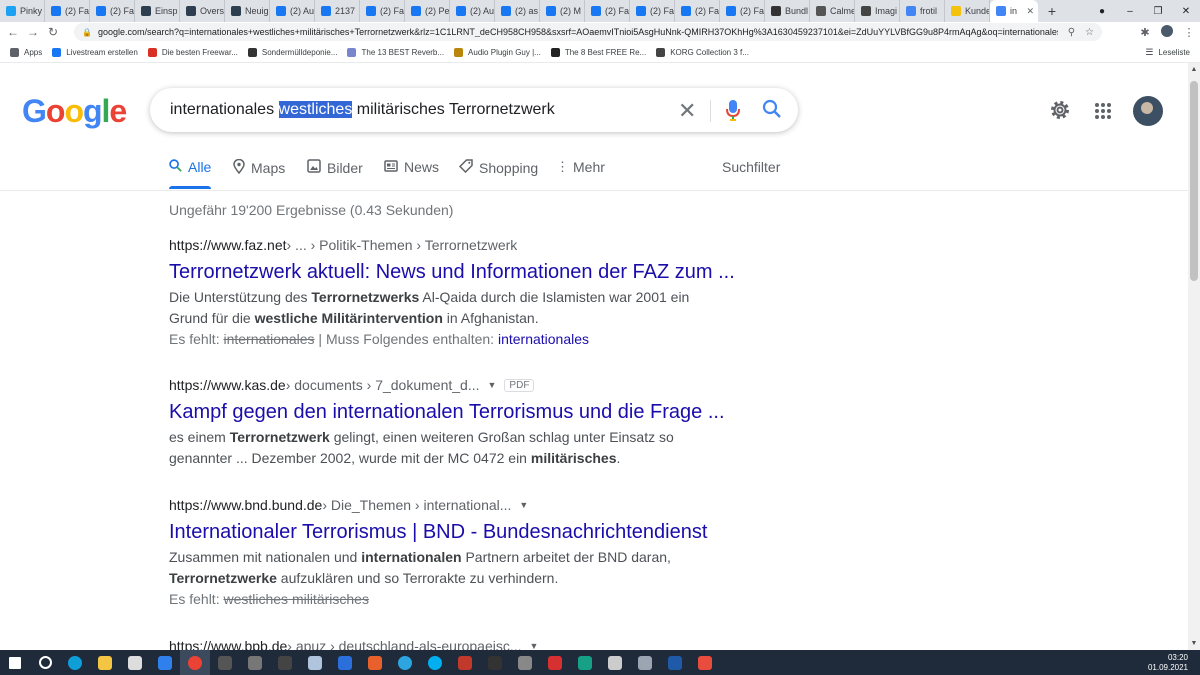 The image size is (1200, 675). What do you see at coordinates (135, 662) in the screenshot?
I see `store-icon` at bounding box center [135, 662].